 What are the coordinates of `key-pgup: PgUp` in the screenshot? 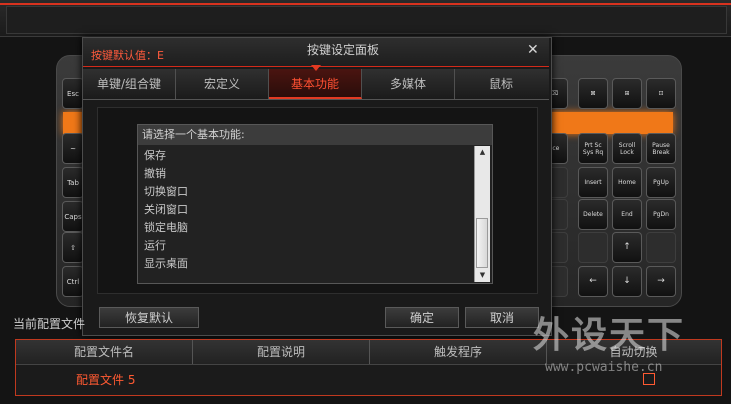 It's located at (661, 182).